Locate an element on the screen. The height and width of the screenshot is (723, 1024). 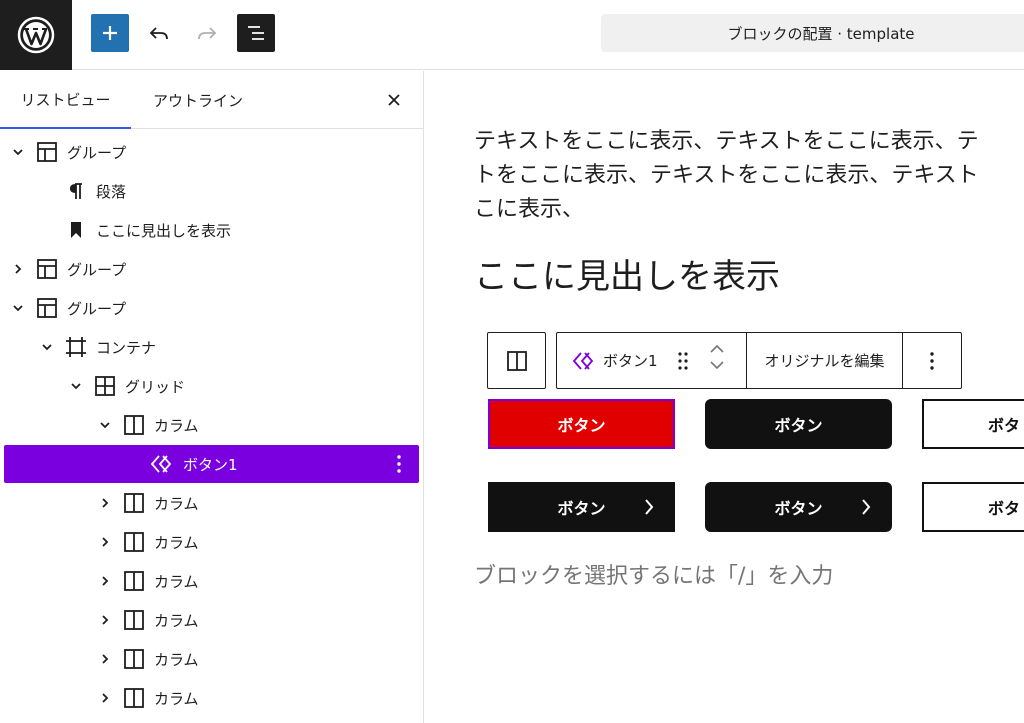
button-red-selected: ボタン is located at coordinates (581, 424).